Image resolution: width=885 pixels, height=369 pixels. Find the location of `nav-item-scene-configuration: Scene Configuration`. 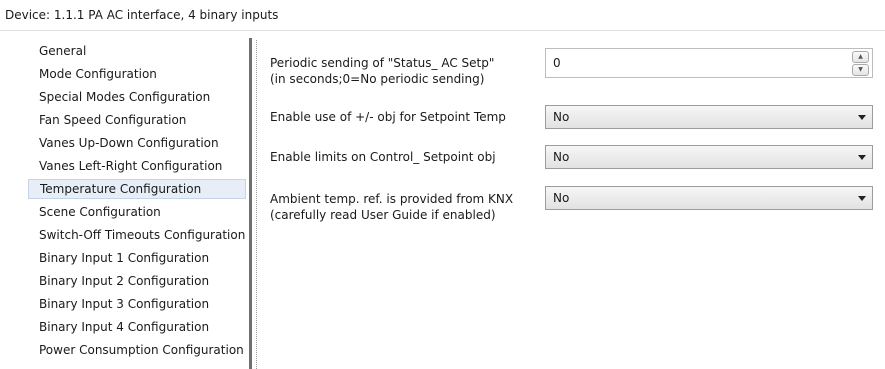

nav-item-scene-configuration: Scene Configuration is located at coordinates (137, 212).